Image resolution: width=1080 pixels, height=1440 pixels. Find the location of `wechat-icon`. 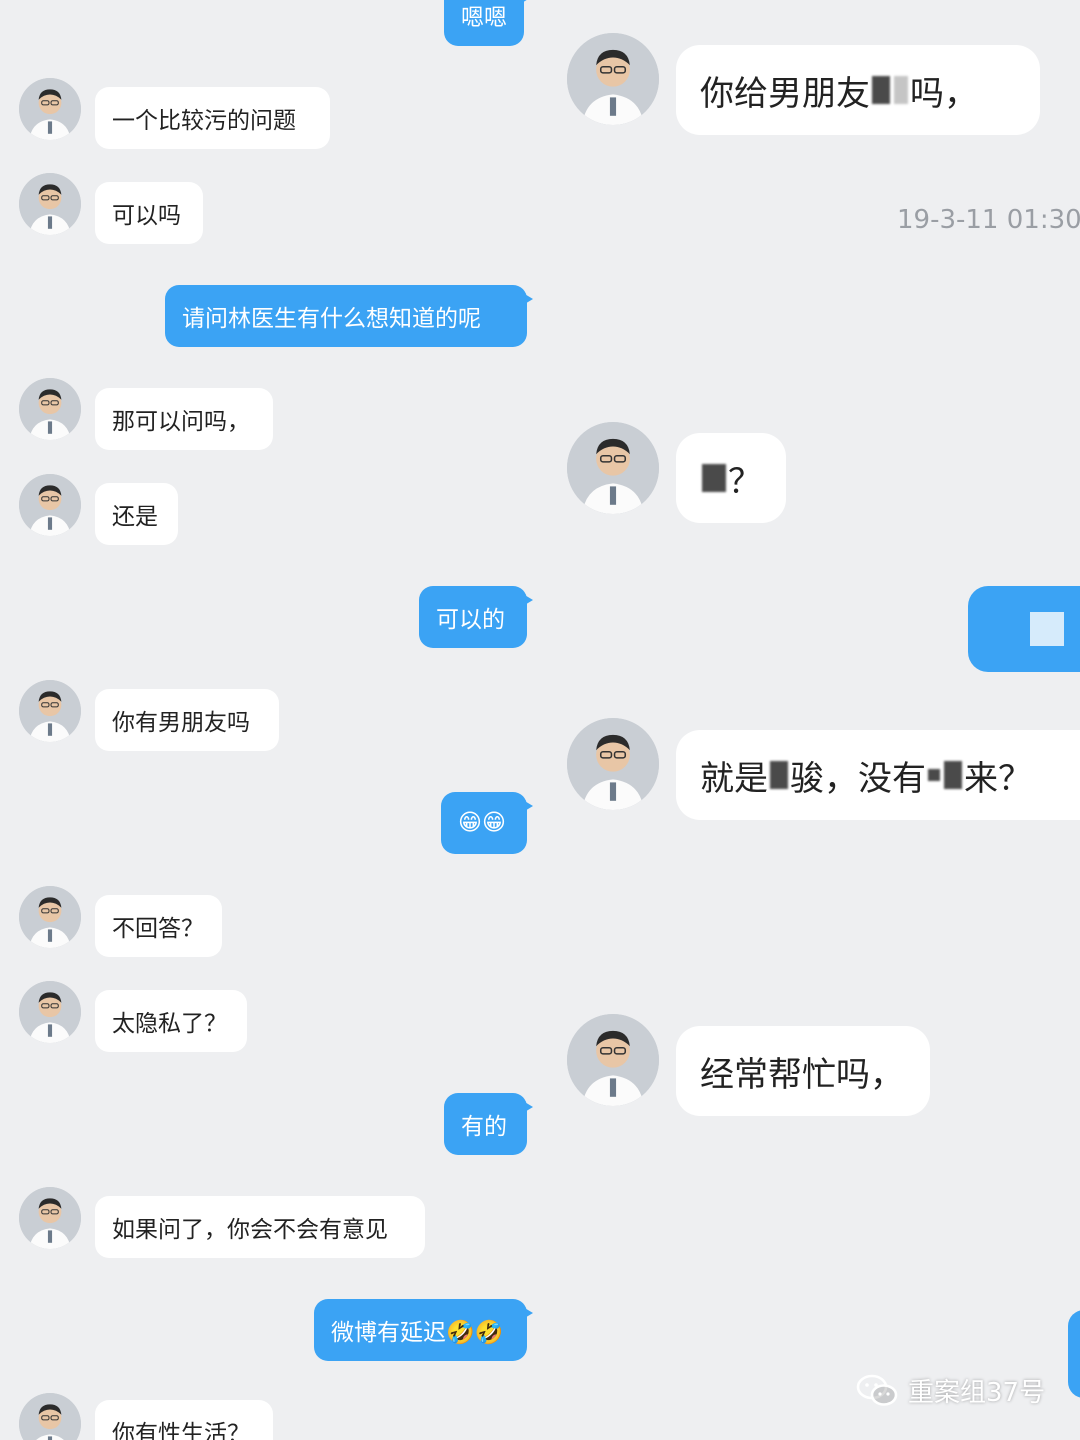

wechat-icon is located at coordinates (877, 1390).